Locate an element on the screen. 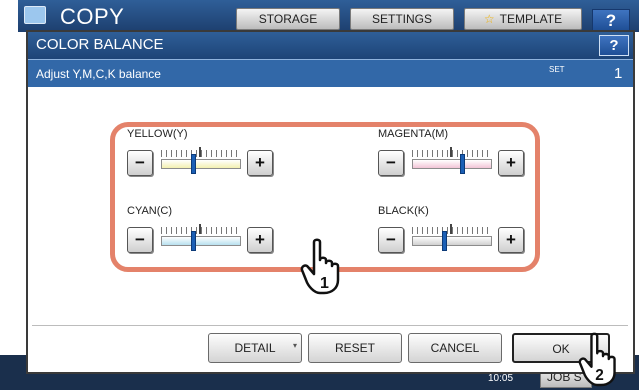 The image size is (639, 390). callout-1: 1 is located at coordinates (324, 283).